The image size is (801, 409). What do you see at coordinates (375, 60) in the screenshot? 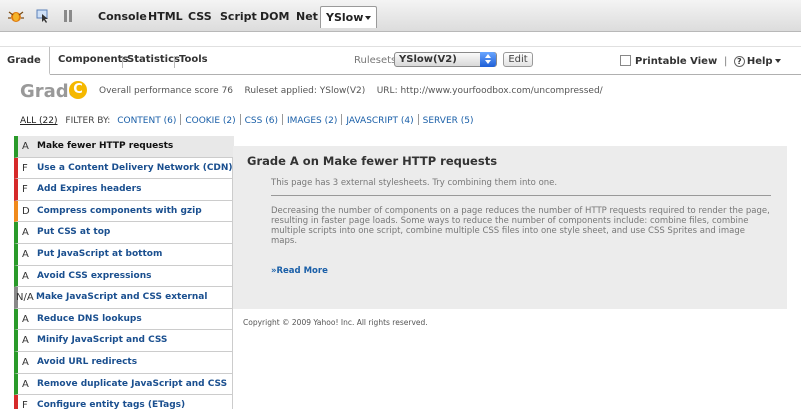
I see `rulesets-label: Rulesets` at bounding box center [375, 60].